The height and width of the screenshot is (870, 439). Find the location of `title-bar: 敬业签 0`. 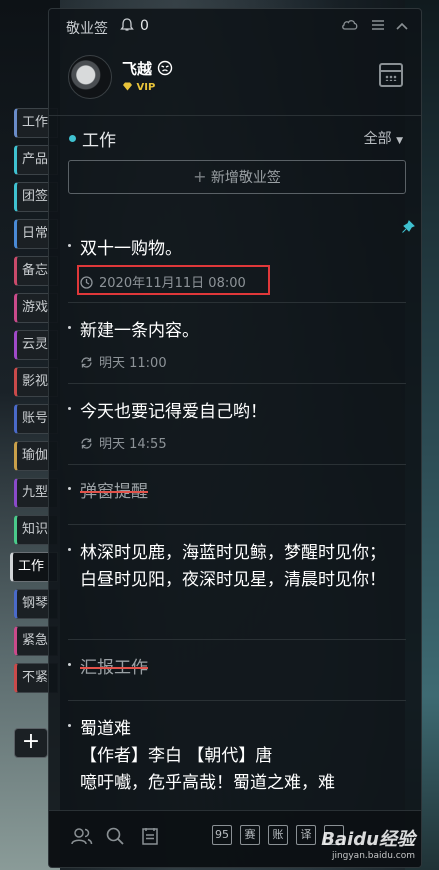

title-bar: 敬业签 0 is located at coordinates (235, 27).